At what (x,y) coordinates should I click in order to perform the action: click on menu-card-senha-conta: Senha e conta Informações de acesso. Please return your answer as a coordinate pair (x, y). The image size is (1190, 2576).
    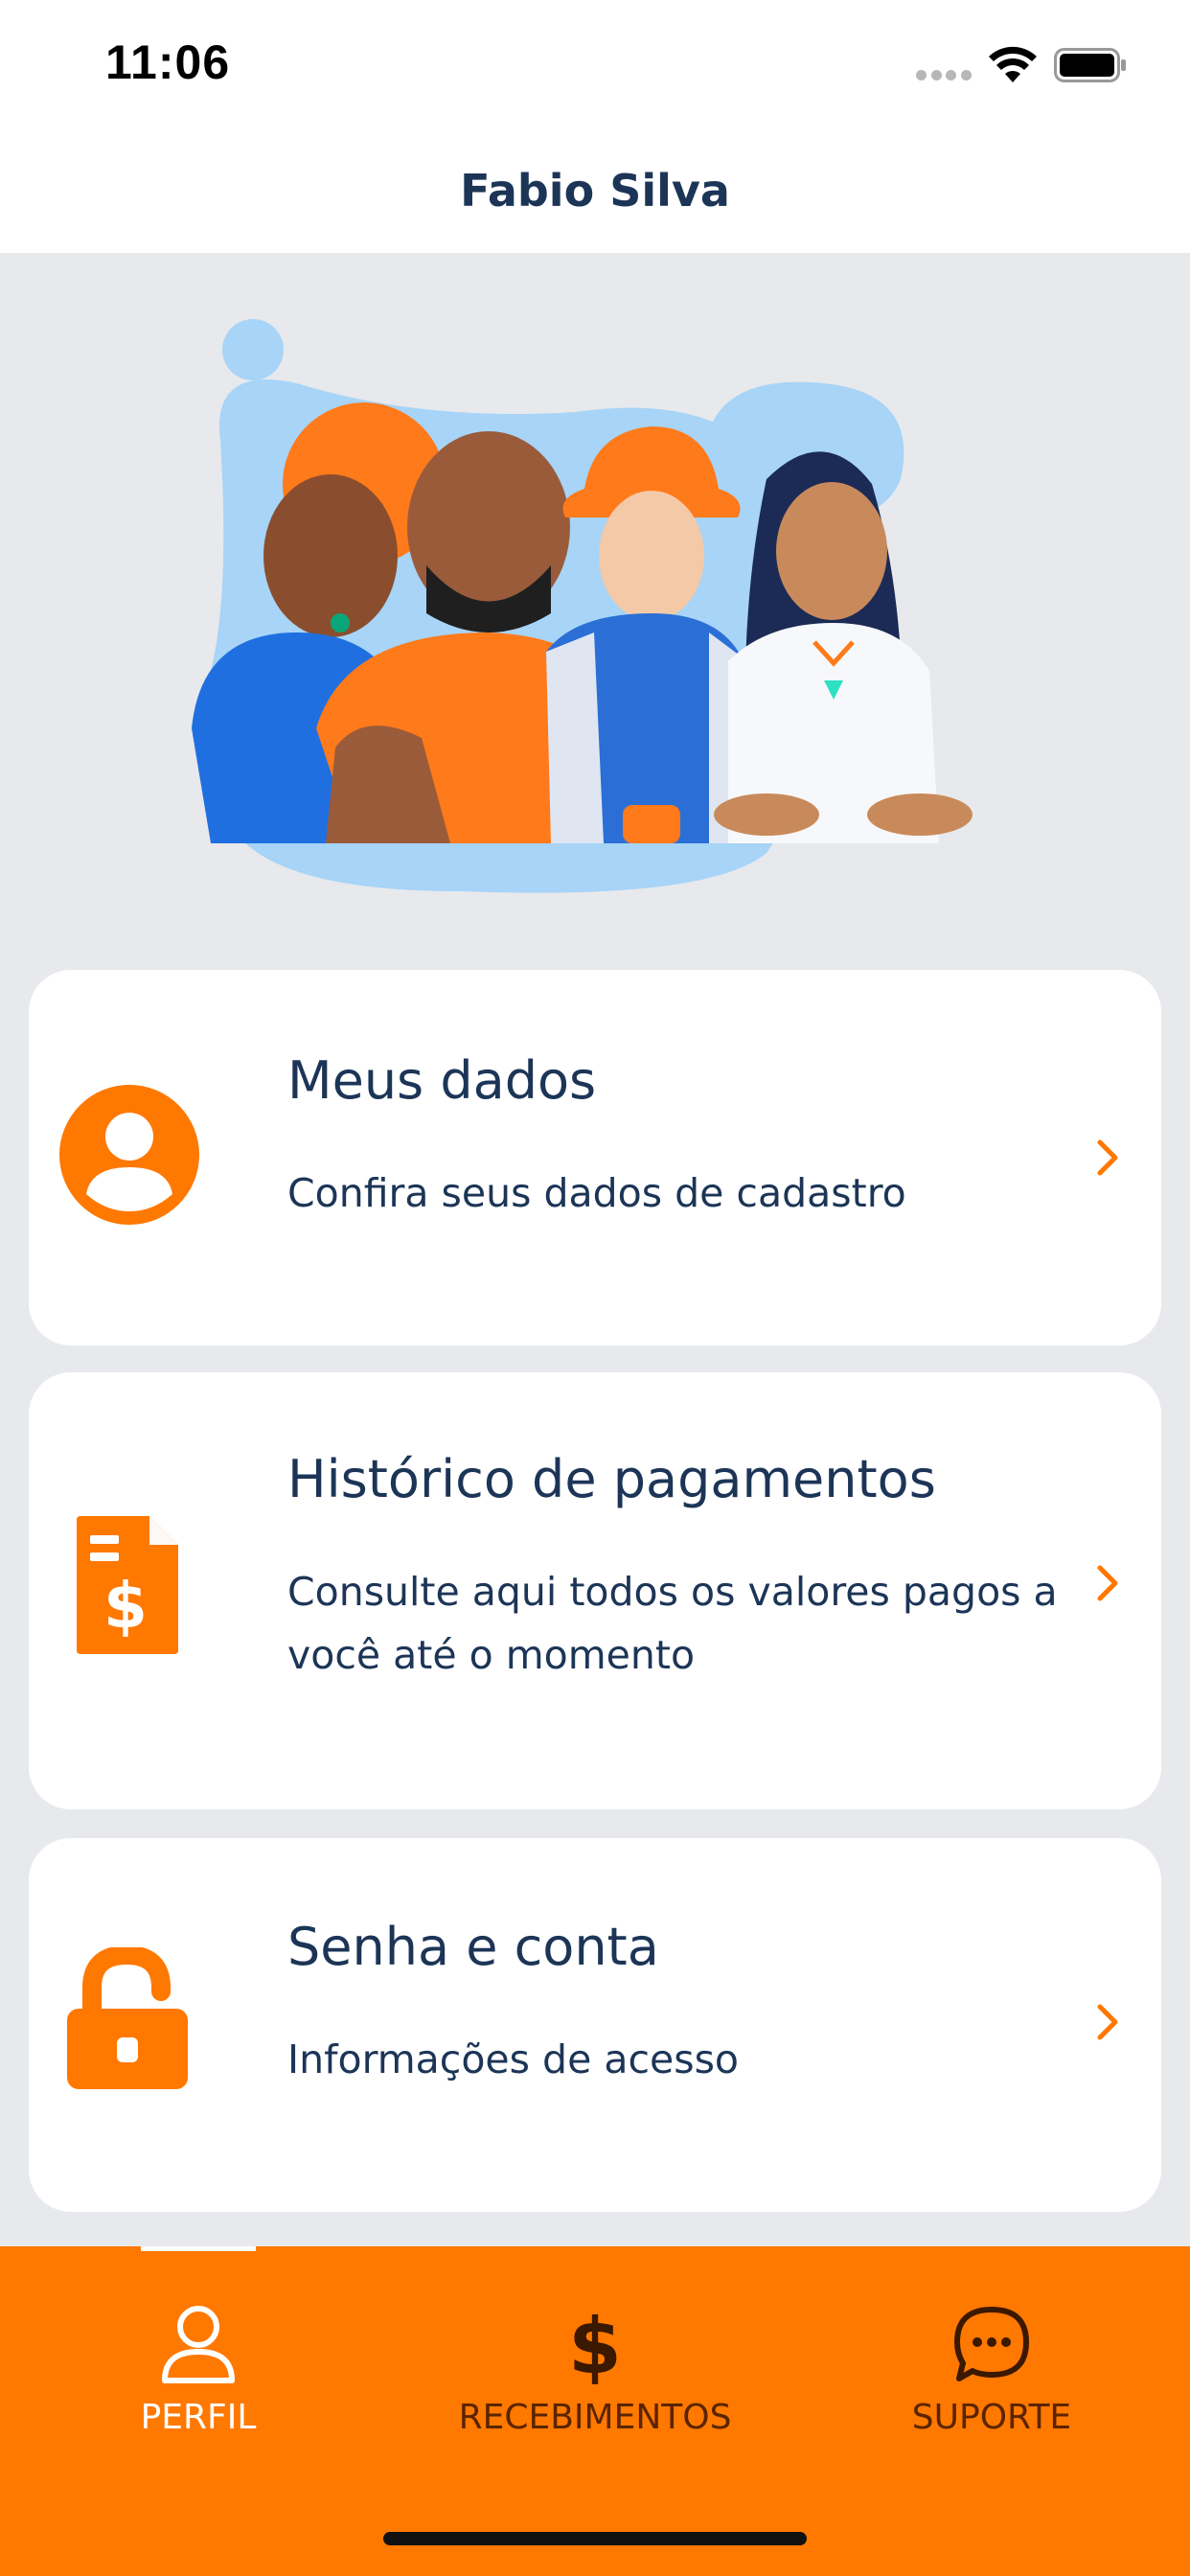
    Looking at the image, I should click on (595, 2025).